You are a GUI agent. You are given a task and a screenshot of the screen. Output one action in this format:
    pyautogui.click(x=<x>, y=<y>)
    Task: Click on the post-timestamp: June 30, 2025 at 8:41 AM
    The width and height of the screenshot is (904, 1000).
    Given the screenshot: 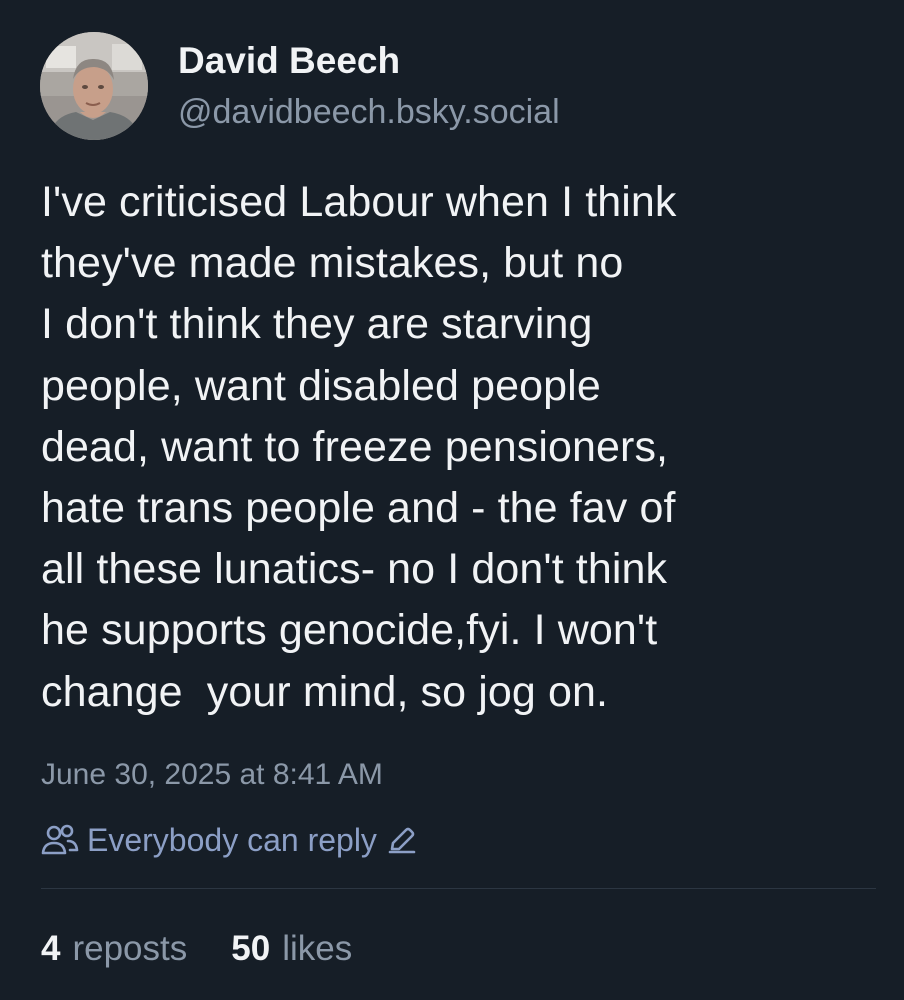 What is the action you would take?
    pyautogui.click(x=212, y=774)
    